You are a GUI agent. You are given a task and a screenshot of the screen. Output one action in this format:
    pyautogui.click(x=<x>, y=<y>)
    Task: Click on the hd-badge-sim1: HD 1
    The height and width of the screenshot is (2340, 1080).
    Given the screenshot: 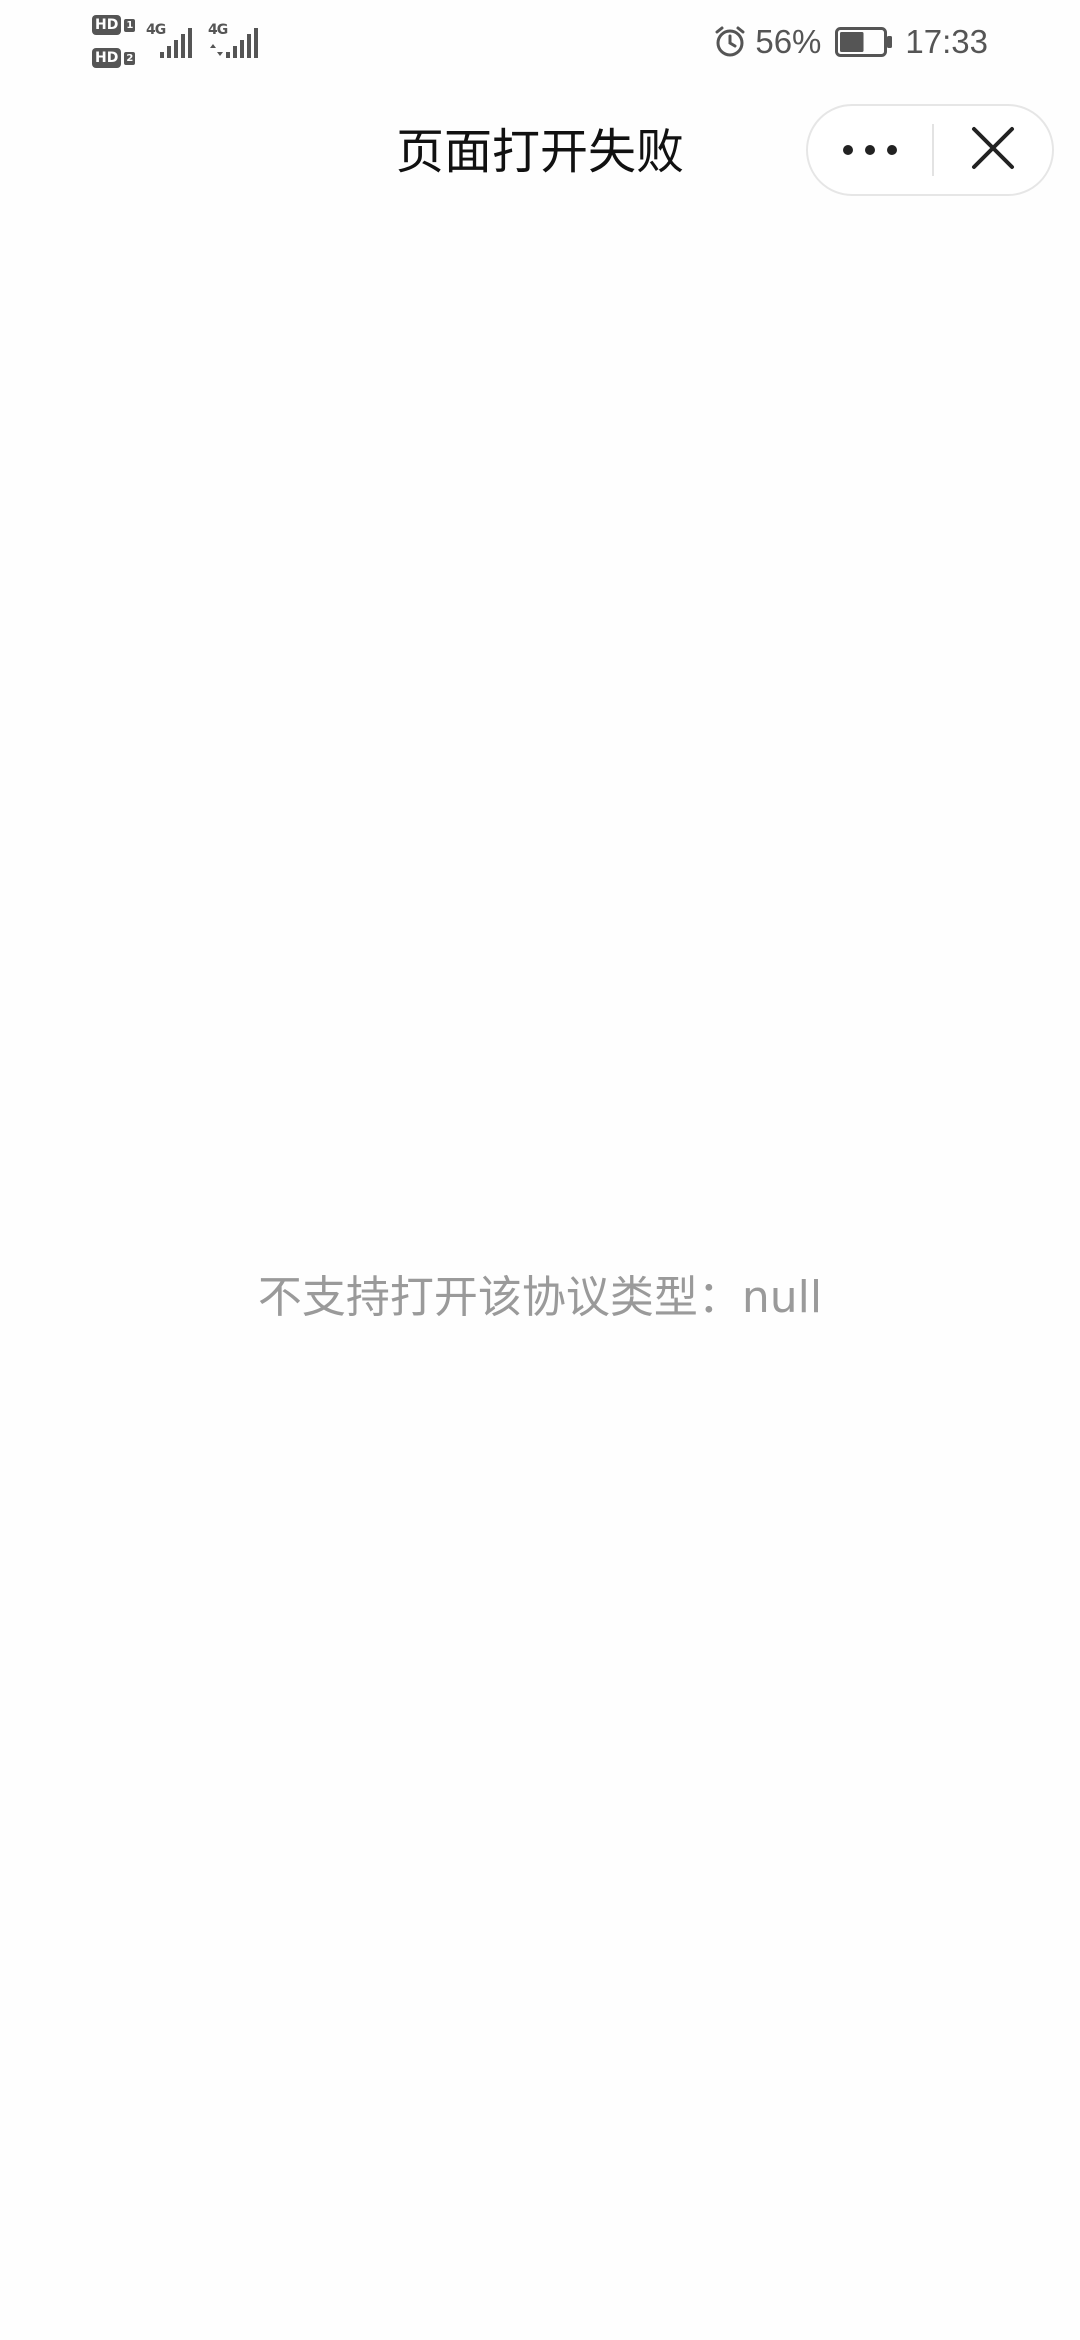 What is the action you would take?
    pyautogui.click(x=115, y=25)
    